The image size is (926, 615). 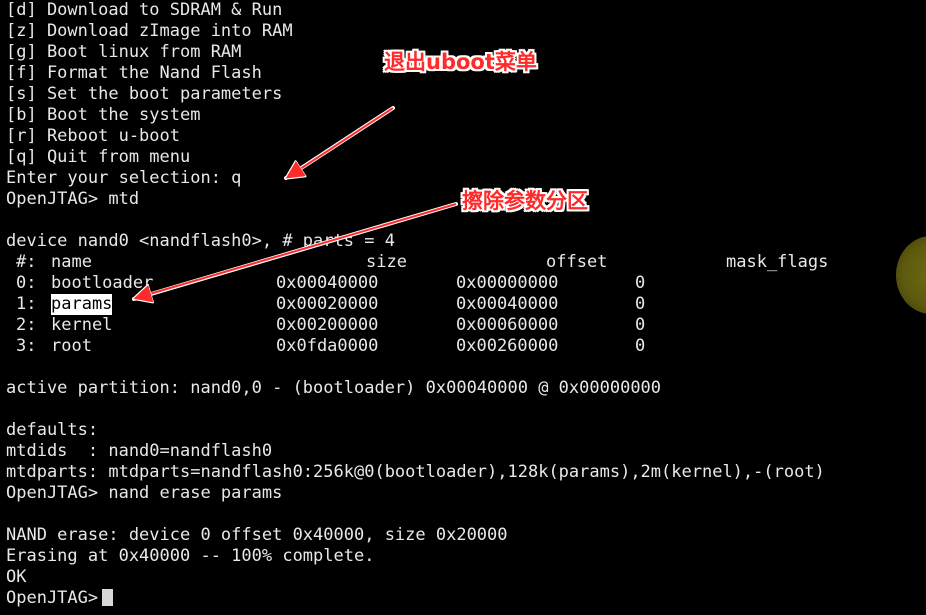 I want to click on device-line: device nand0 <nandflash0>, # parts = 4, so click(x=200, y=241).